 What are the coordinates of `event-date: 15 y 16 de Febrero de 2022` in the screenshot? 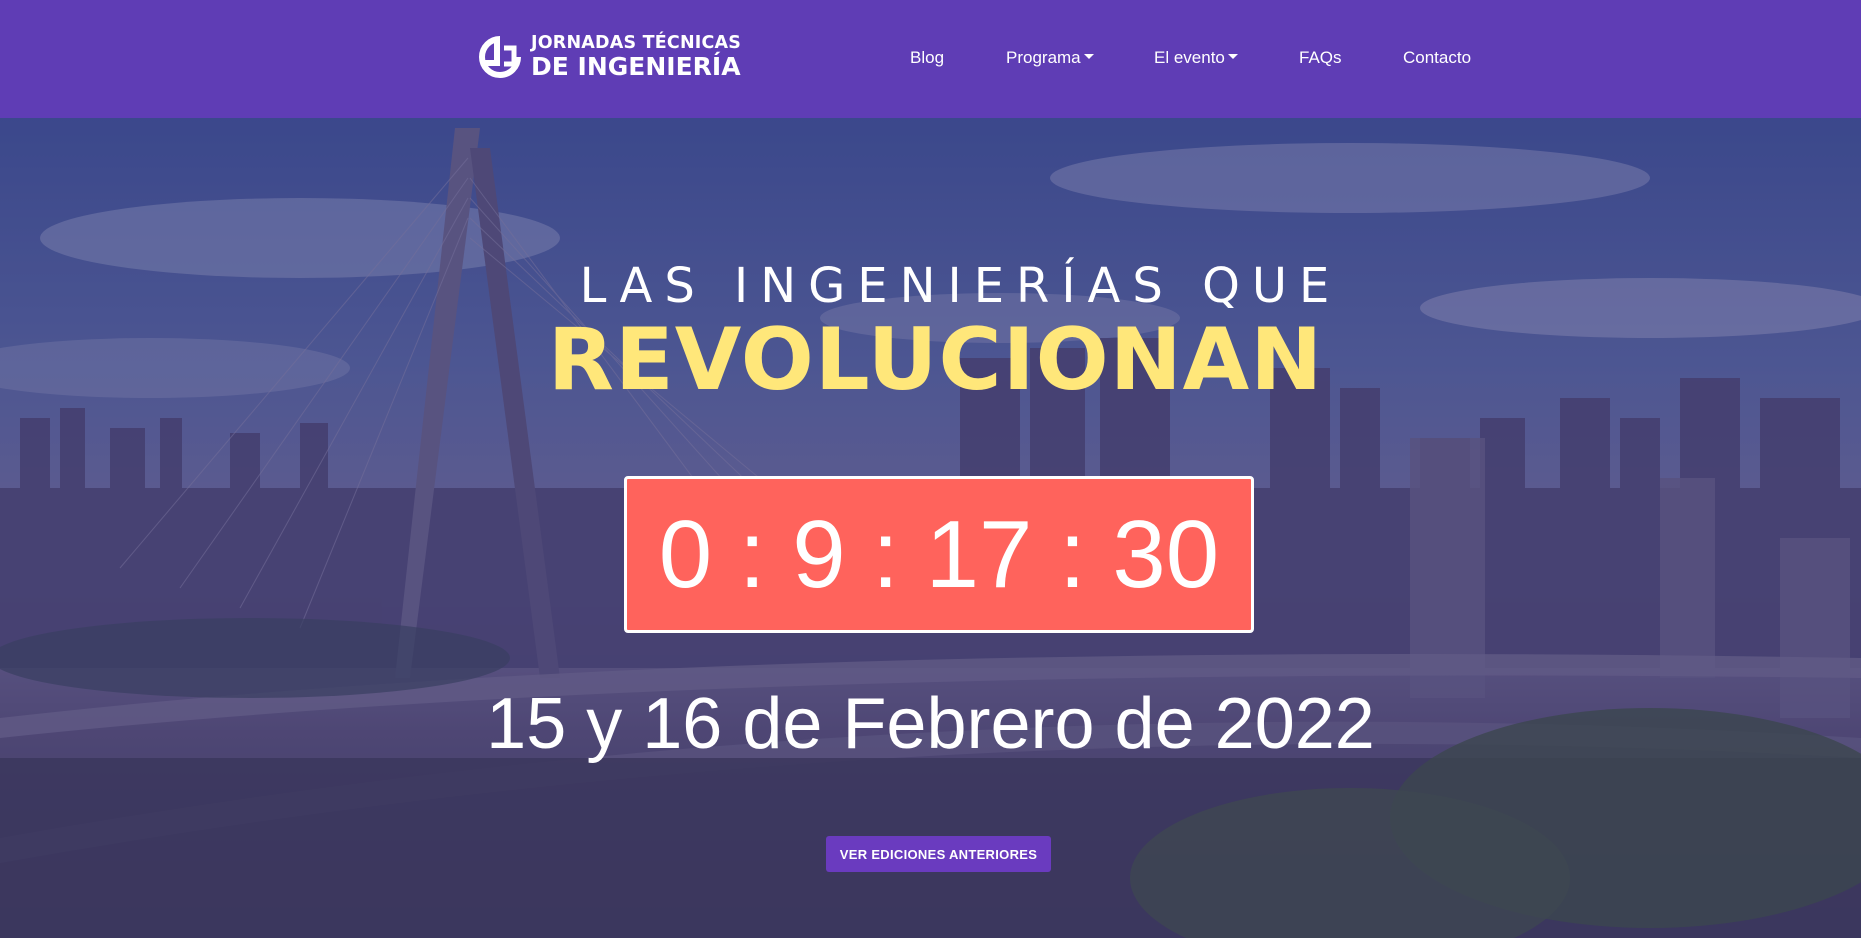 It's located at (930, 724).